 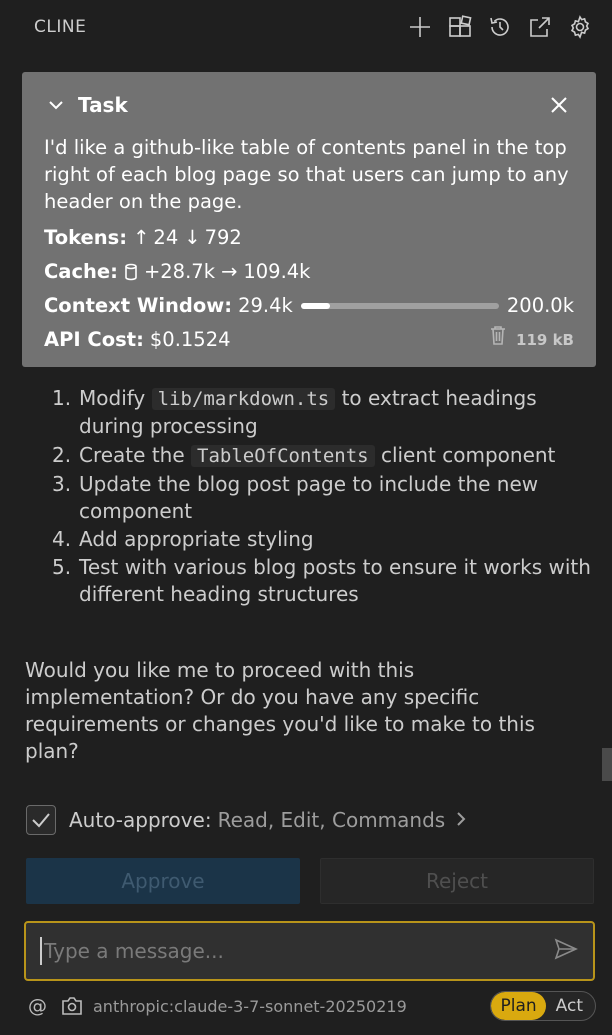 I want to click on plan-act-toggle: Plan Act, so click(x=543, y=1006).